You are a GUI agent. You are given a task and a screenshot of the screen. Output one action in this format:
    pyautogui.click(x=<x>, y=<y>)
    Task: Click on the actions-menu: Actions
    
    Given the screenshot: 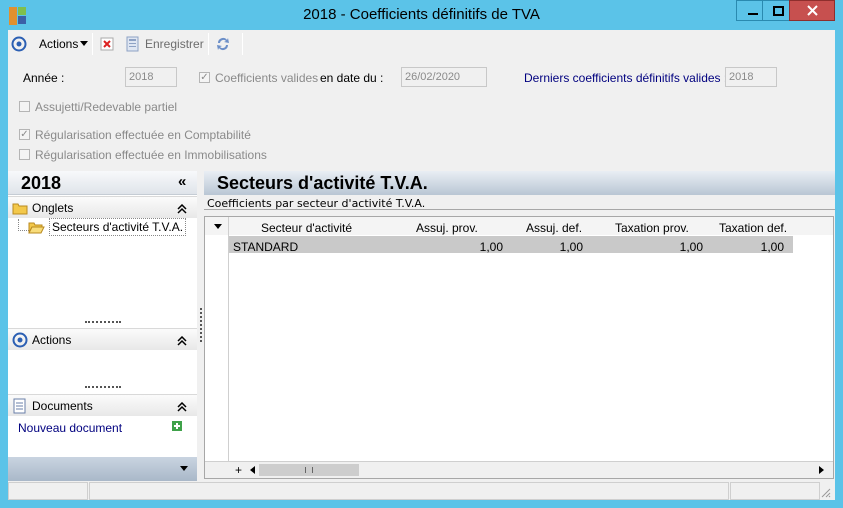 What is the action you would take?
    pyautogui.click(x=64, y=44)
    